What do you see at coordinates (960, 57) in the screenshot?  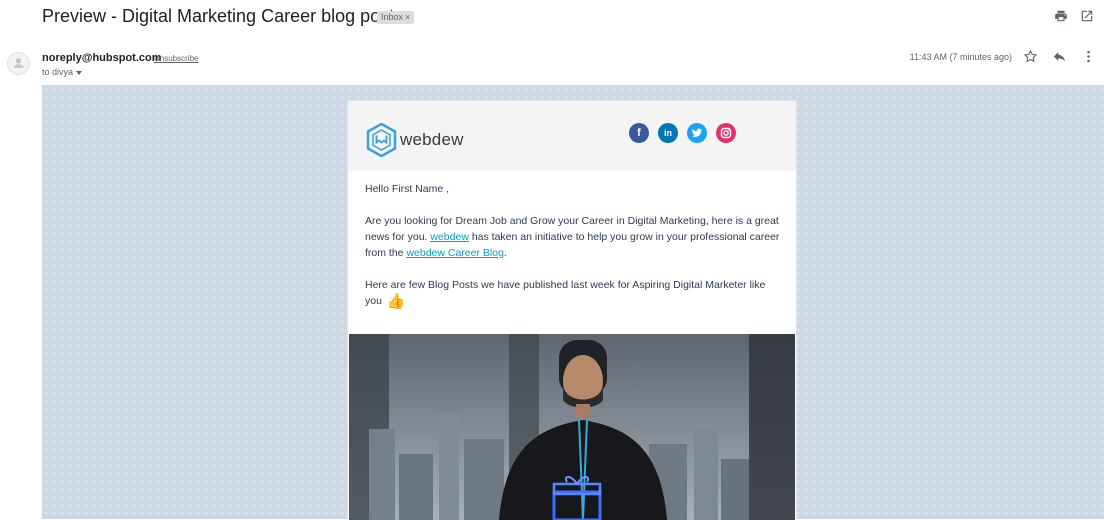 I see `message-time: 11:43 AM (7 minutes ago)` at bounding box center [960, 57].